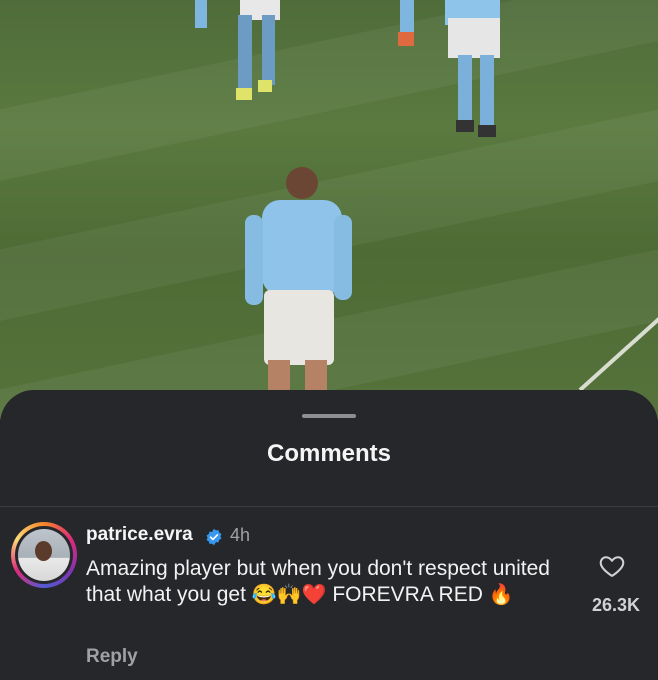  Describe the element at coordinates (501, 595) in the screenshot. I see `fire-emoji: 🔥` at that location.